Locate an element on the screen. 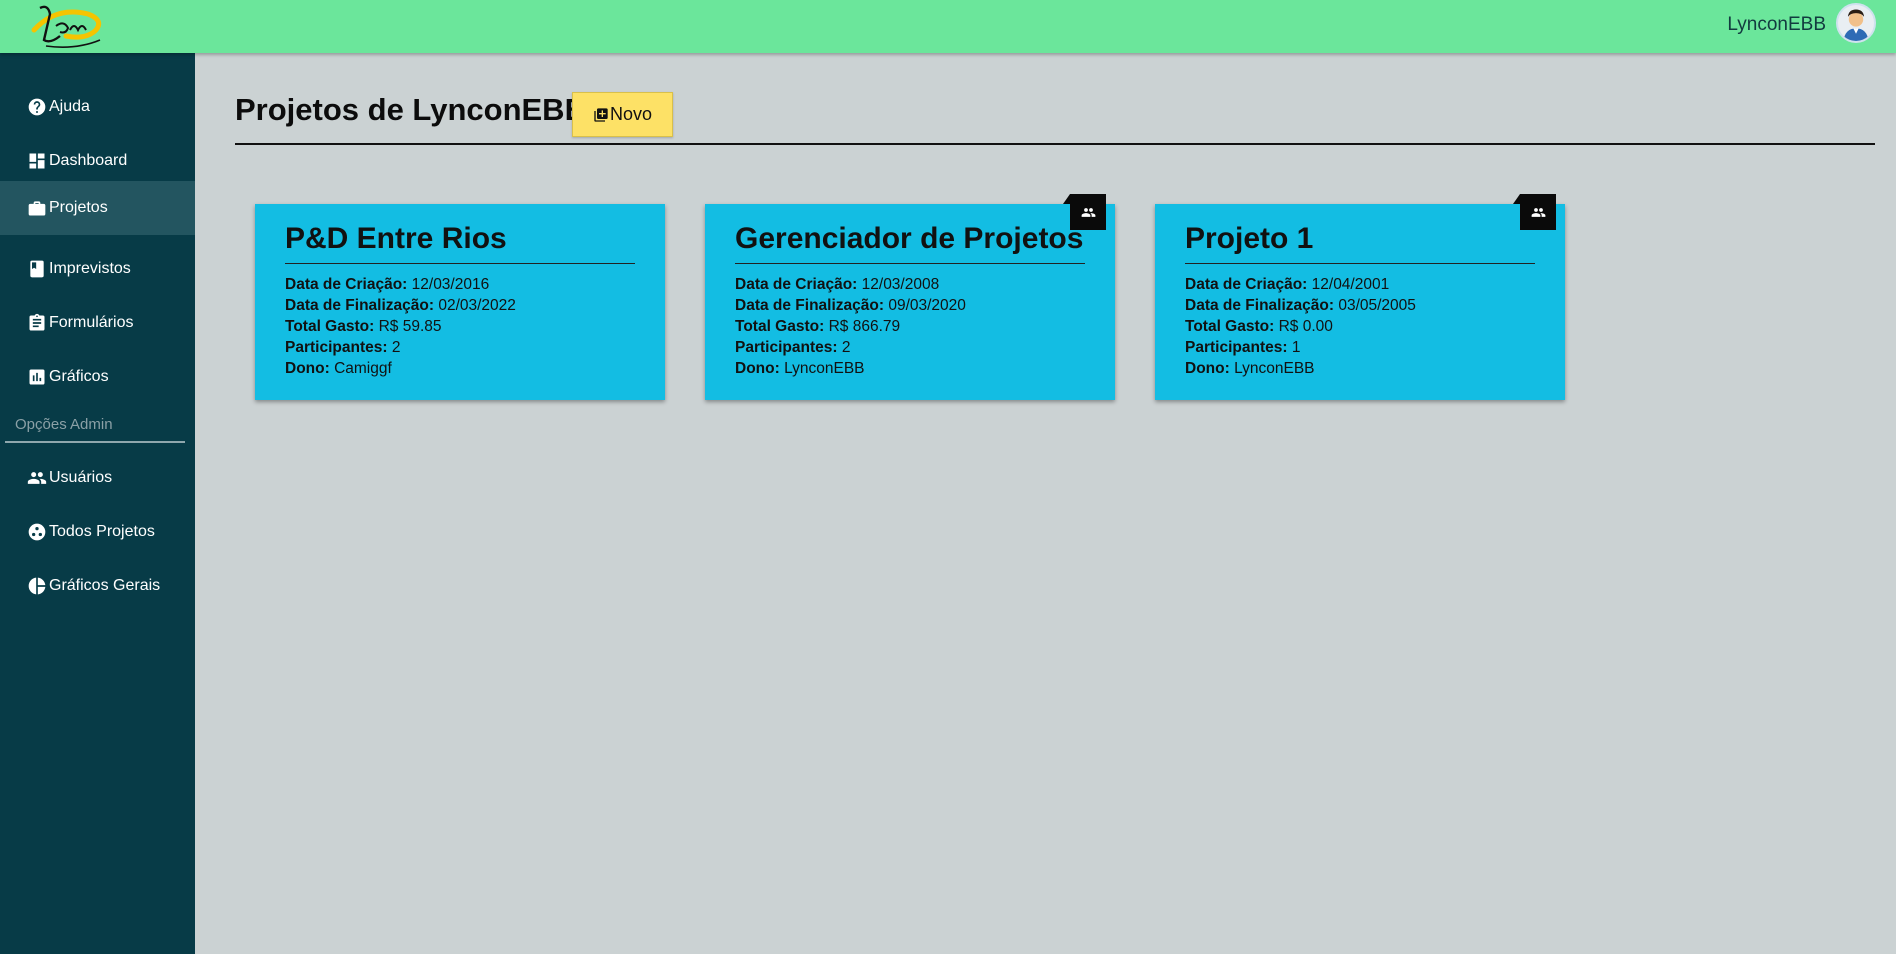 The height and width of the screenshot is (954, 1896). sidebar-item-label: Gráficos Gerais is located at coordinates (105, 585).